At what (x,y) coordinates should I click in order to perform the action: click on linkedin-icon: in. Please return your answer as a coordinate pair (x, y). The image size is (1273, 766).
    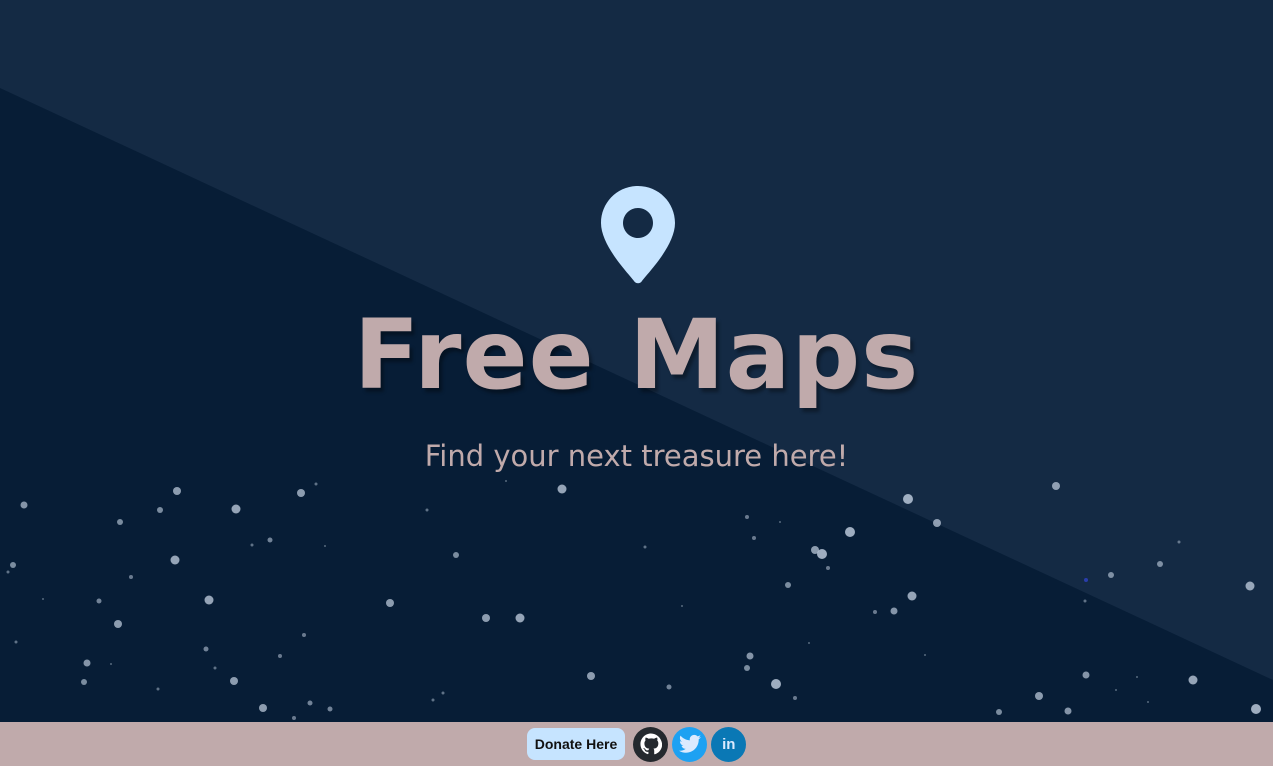
    Looking at the image, I should click on (729, 744).